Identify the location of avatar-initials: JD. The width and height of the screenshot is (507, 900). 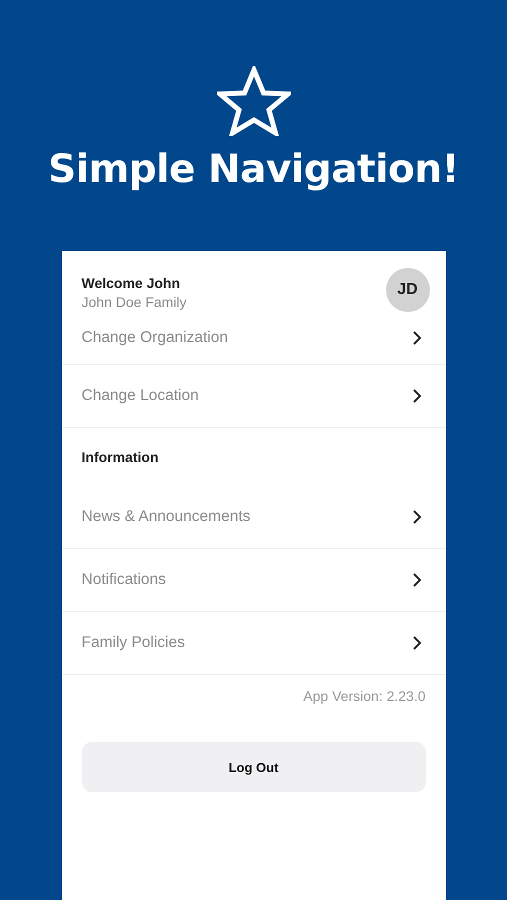
(408, 290).